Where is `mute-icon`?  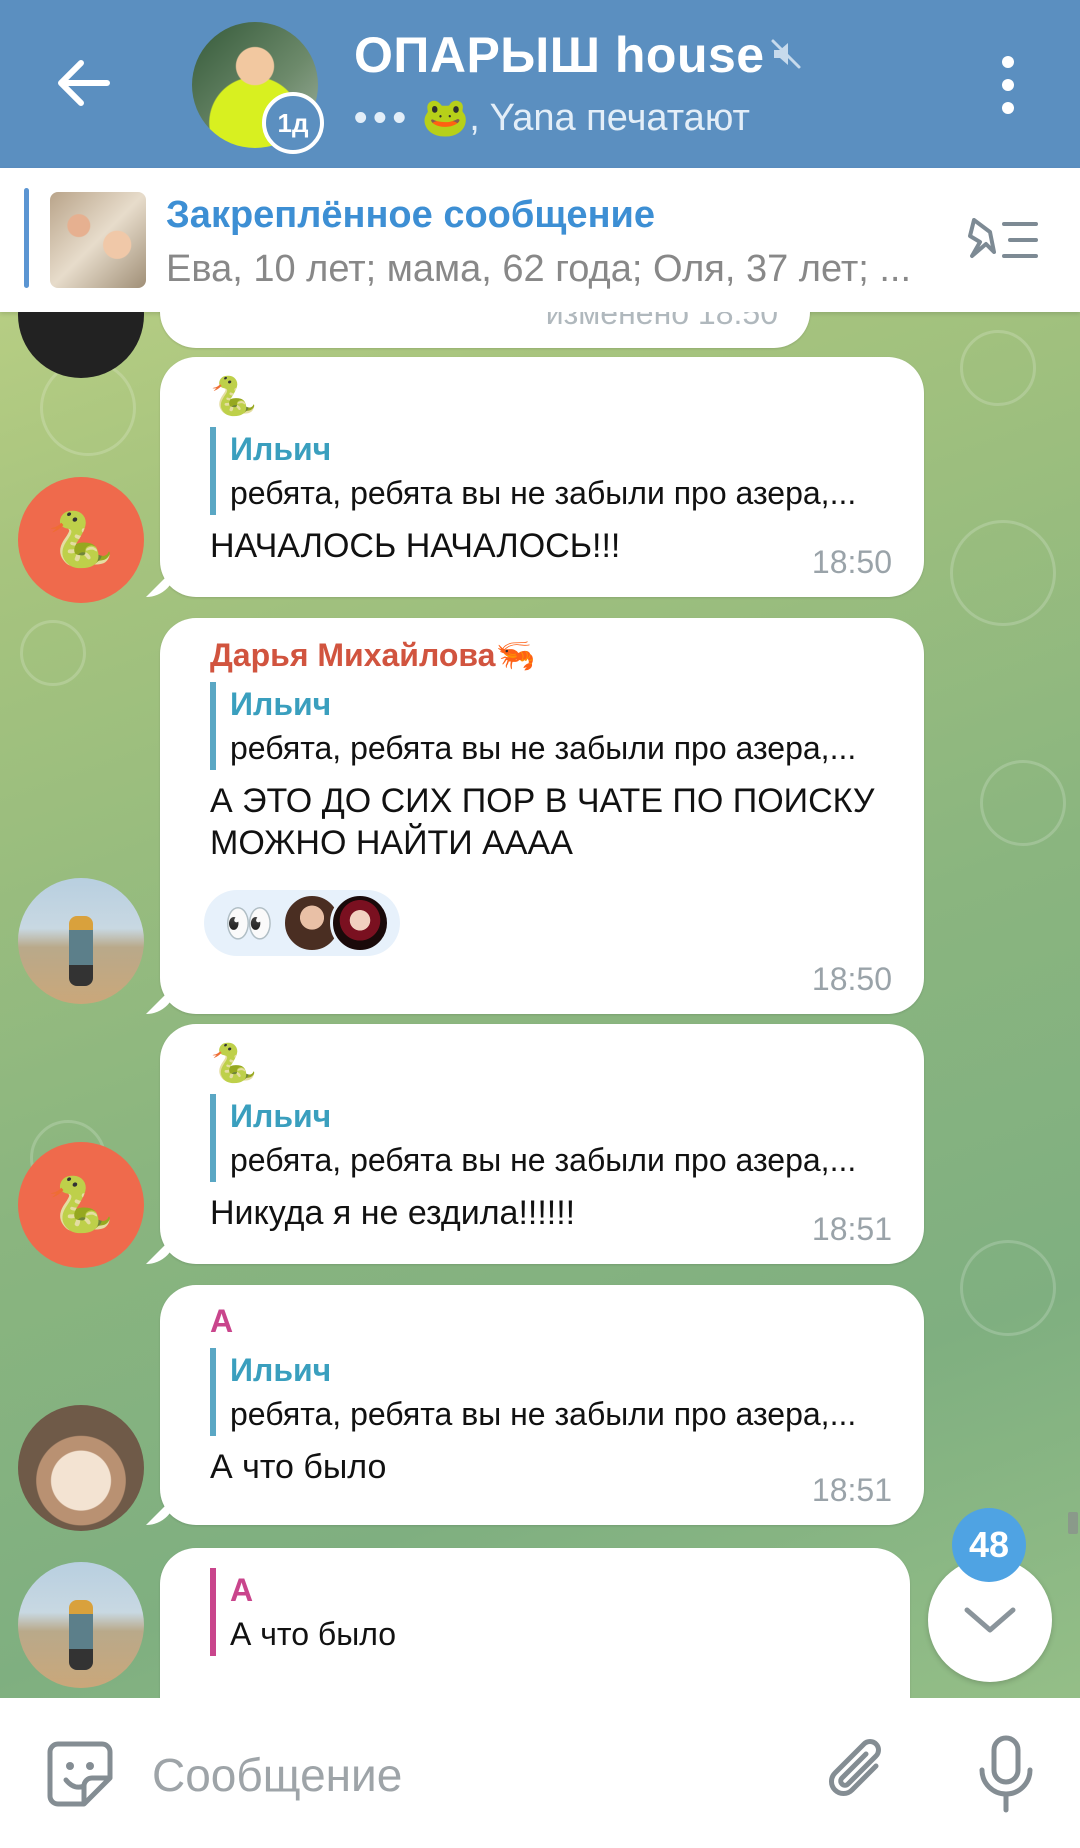 mute-icon is located at coordinates (786, 54).